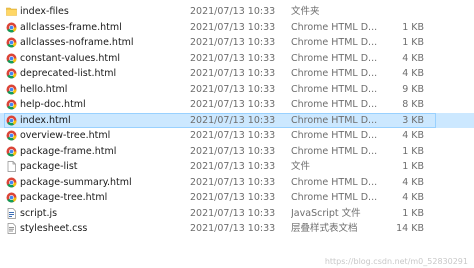  I want to click on folder-icon, so click(11, 12).